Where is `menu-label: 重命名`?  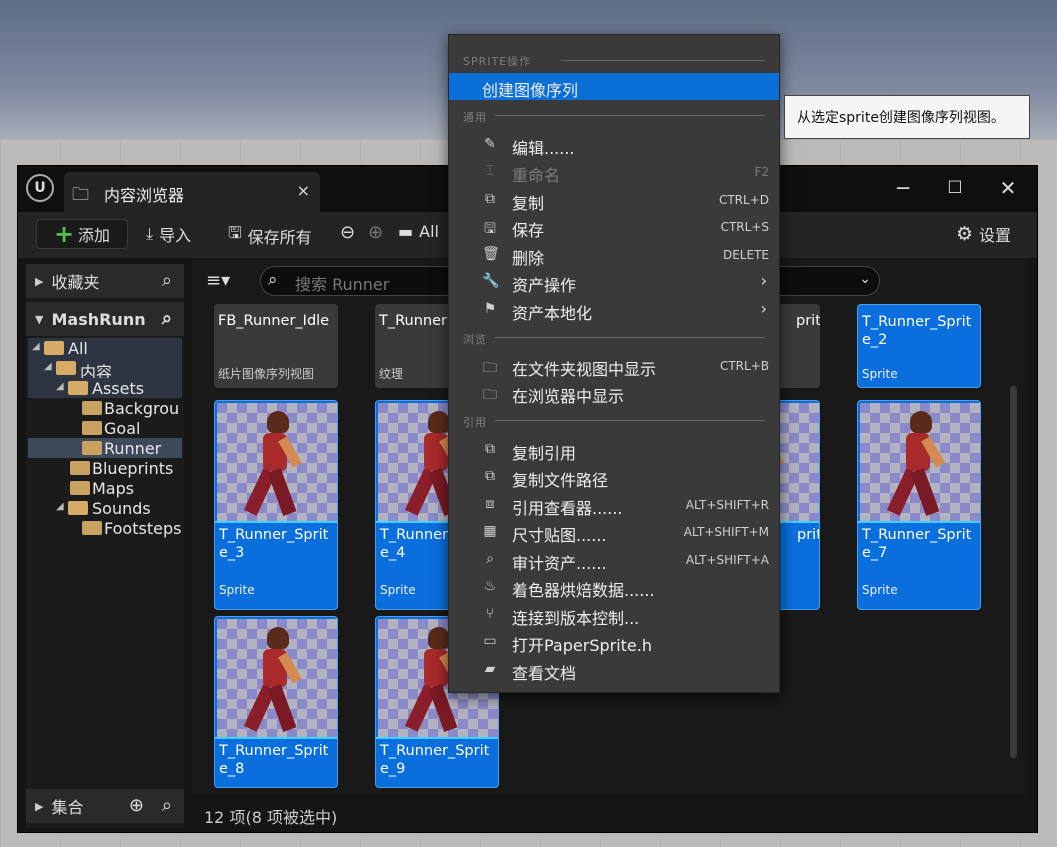
menu-label: 重命名 is located at coordinates (536, 175).